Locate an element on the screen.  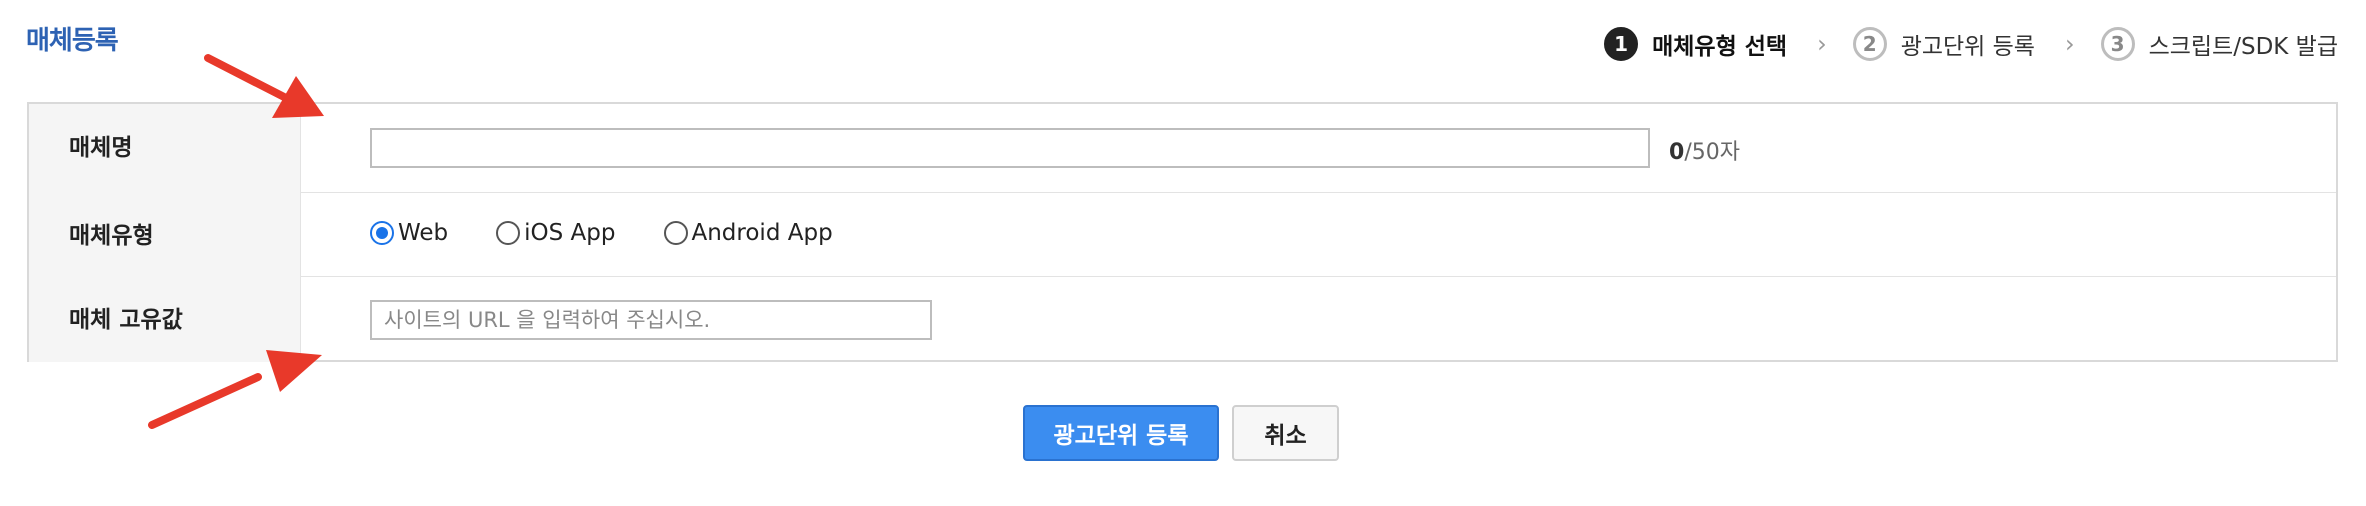
media-name-input is located at coordinates (1010, 148).